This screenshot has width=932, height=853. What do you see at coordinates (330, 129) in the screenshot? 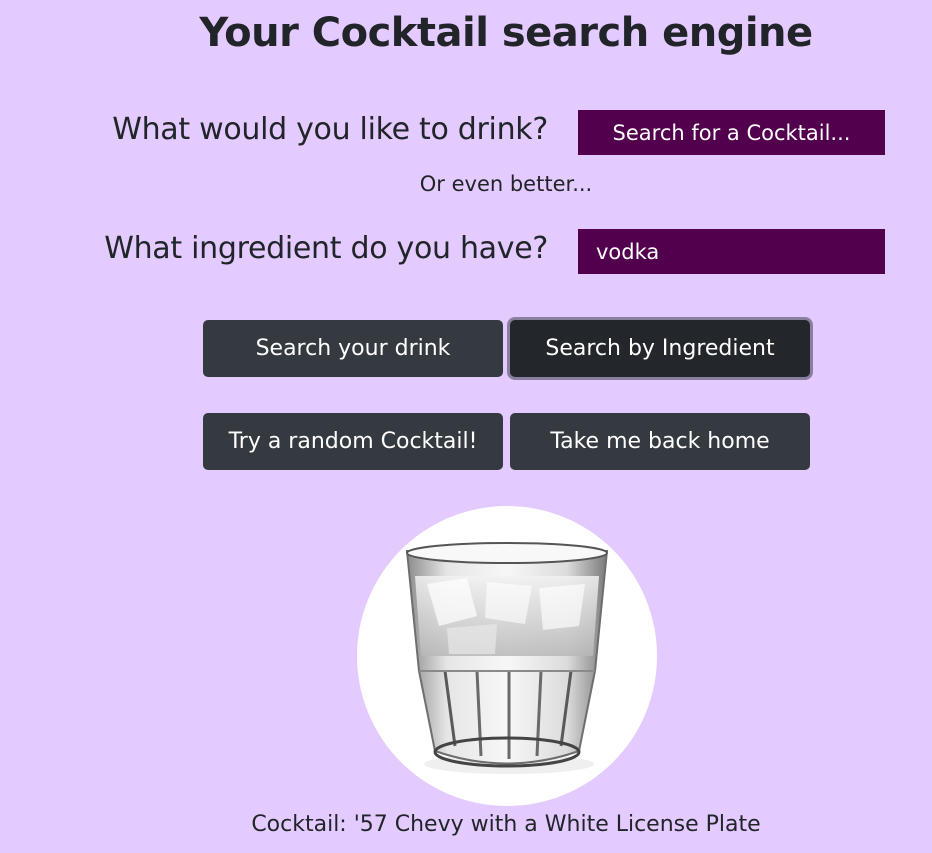
I see `drink-question-label: What would you like to drink?` at bounding box center [330, 129].